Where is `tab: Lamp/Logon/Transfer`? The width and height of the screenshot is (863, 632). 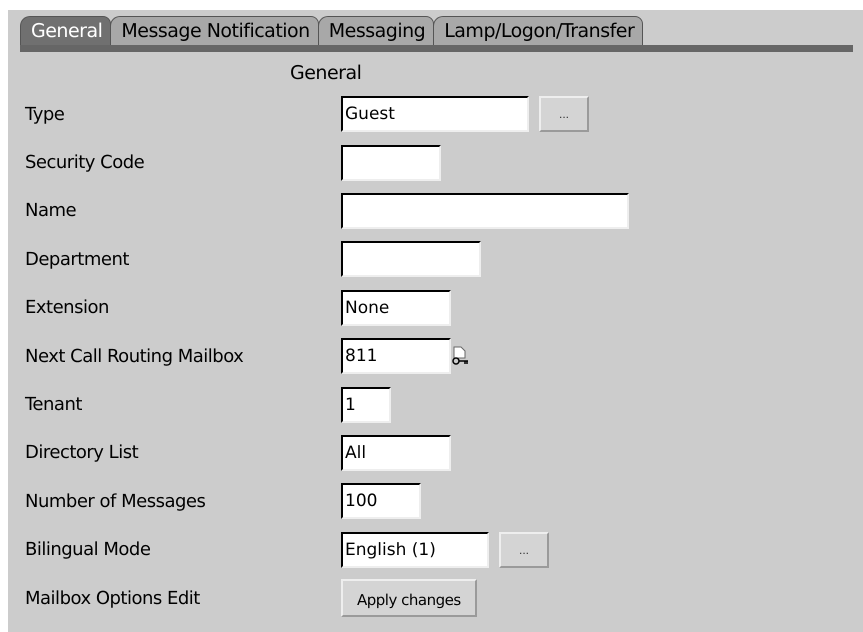
tab: Lamp/Logon/Transfer is located at coordinates (538, 30).